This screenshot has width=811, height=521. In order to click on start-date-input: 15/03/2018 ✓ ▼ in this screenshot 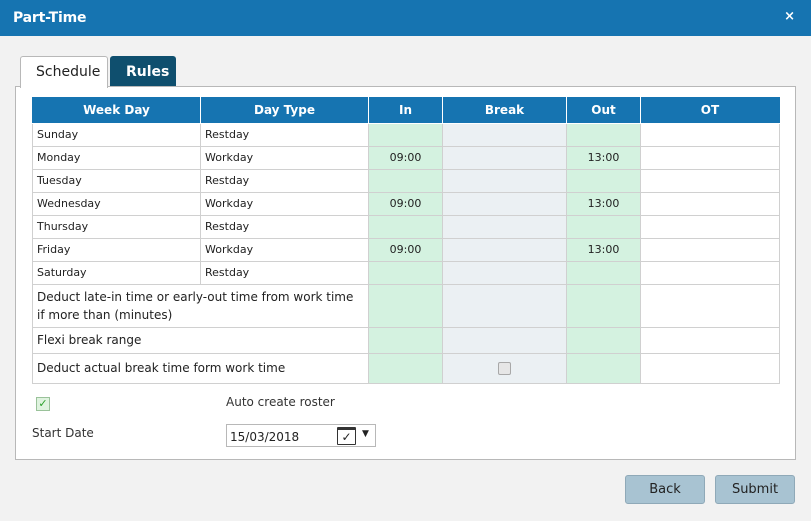, I will do `click(301, 435)`.